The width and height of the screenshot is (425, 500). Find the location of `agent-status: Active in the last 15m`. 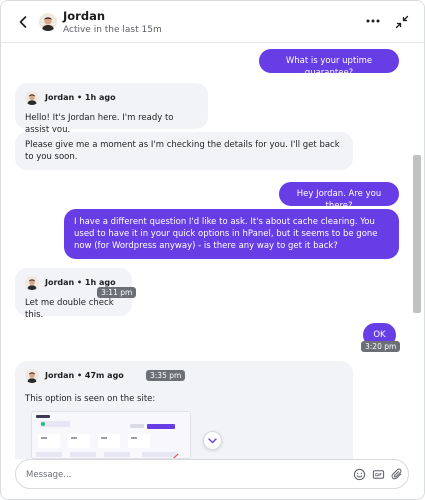

agent-status: Active in the last 15m is located at coordinates (112, 30).